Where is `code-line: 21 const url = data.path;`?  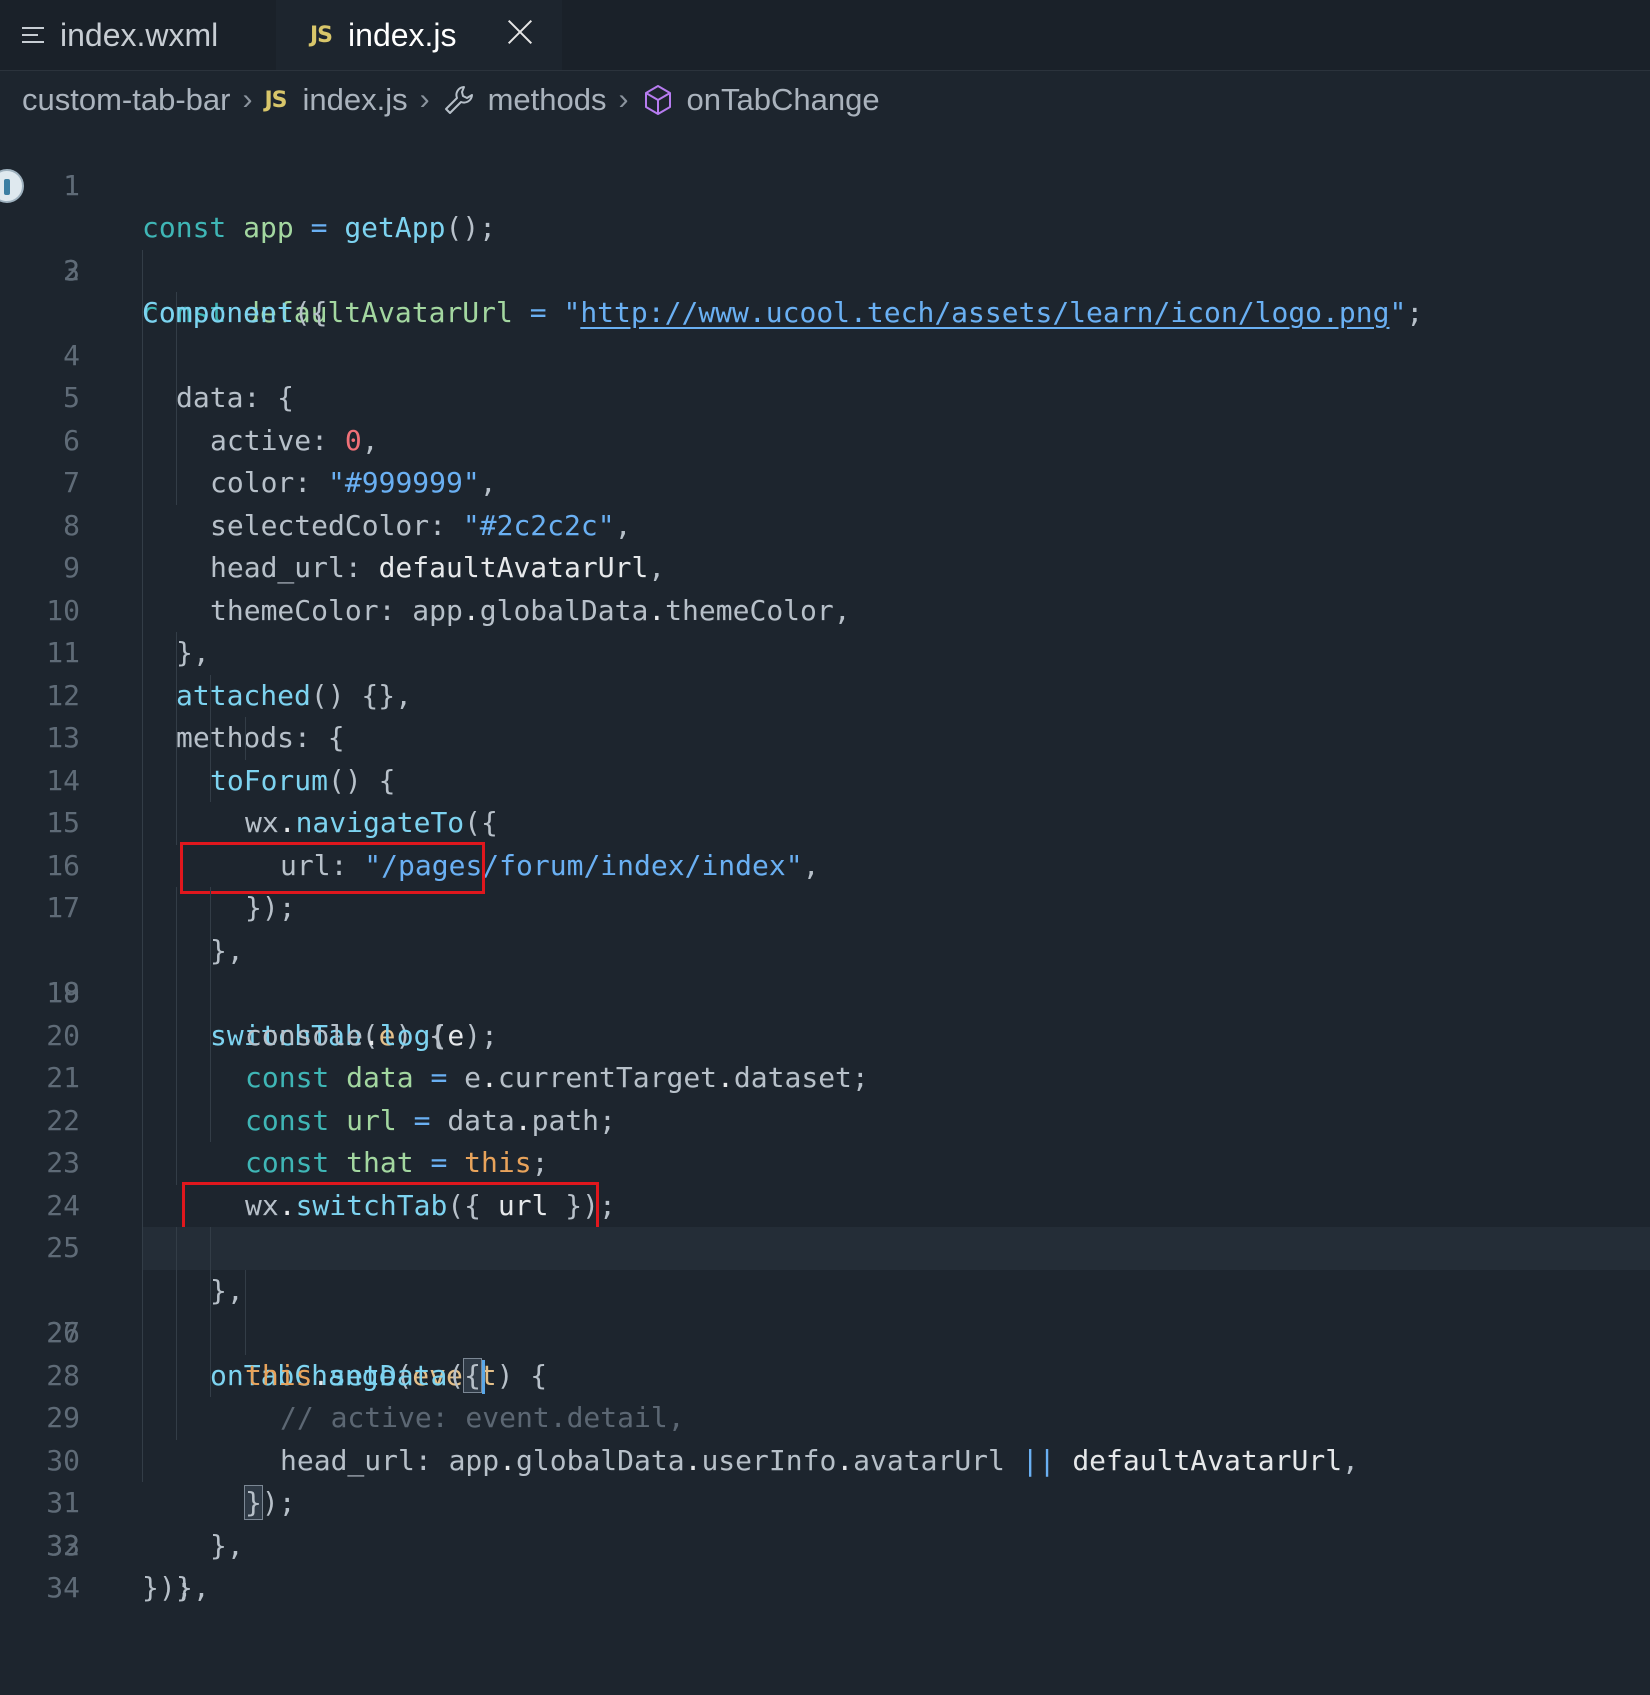
code-line: 21 const url = data.path; is located at coordinates (825, 1054).